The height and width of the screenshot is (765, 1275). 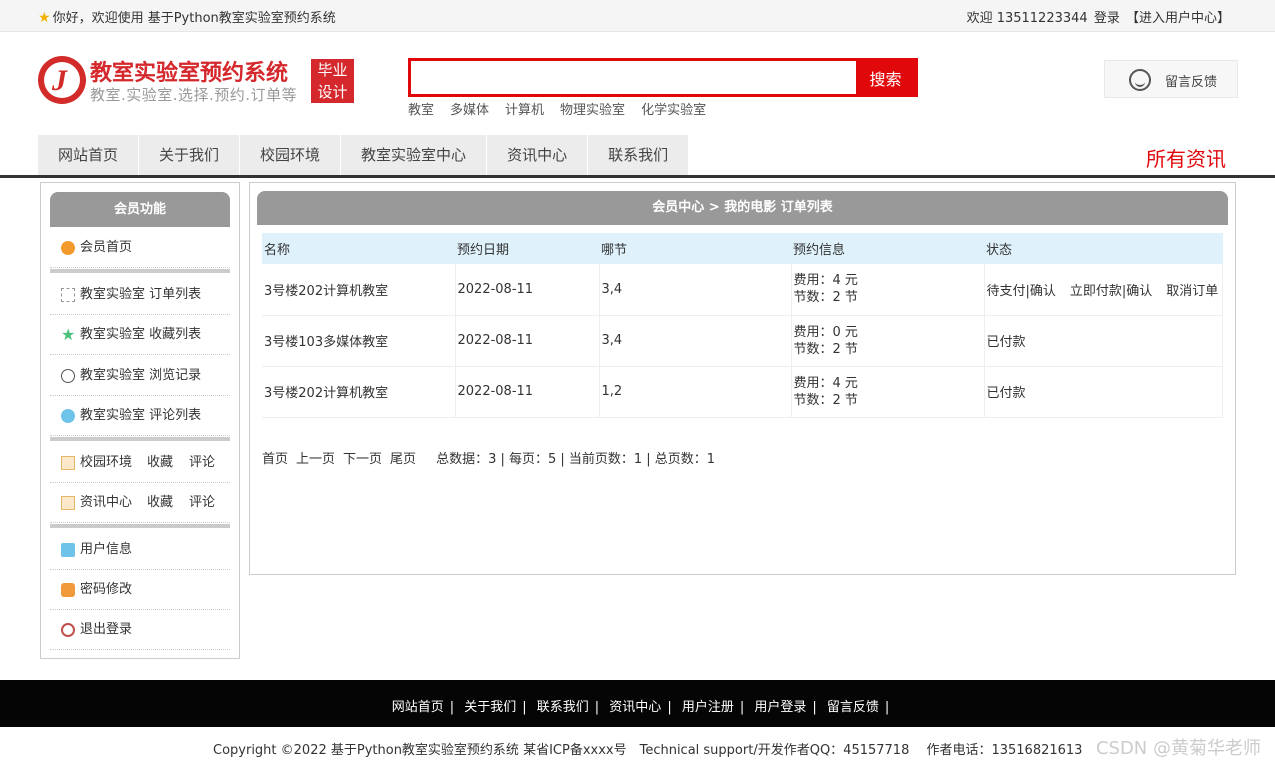 I want to click on sidebar-item-label: 会员首页, so click(x=106, y=247).